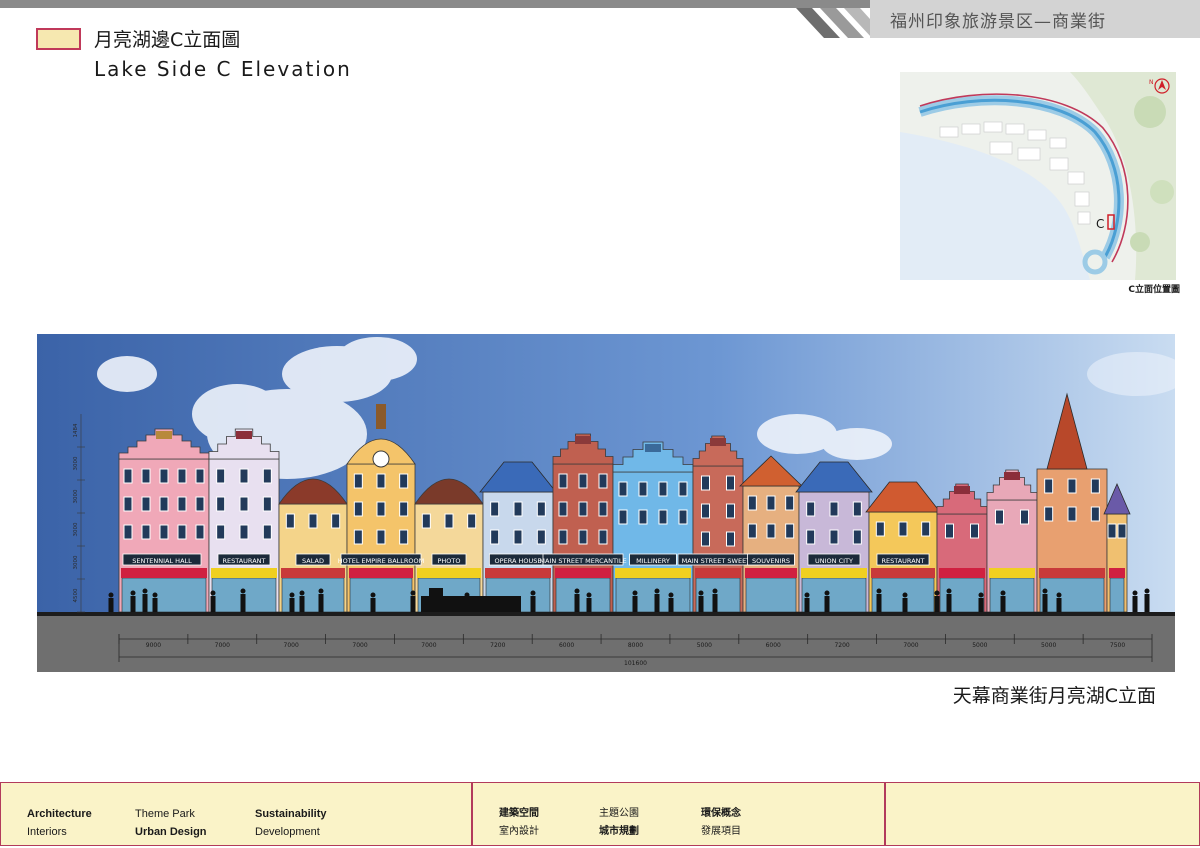 The image size is (1200, 848). What do you see at coordinates (291, 814) in the screenshot?
I see `footer-text: Sustainability` at bounding box center [291, 814].